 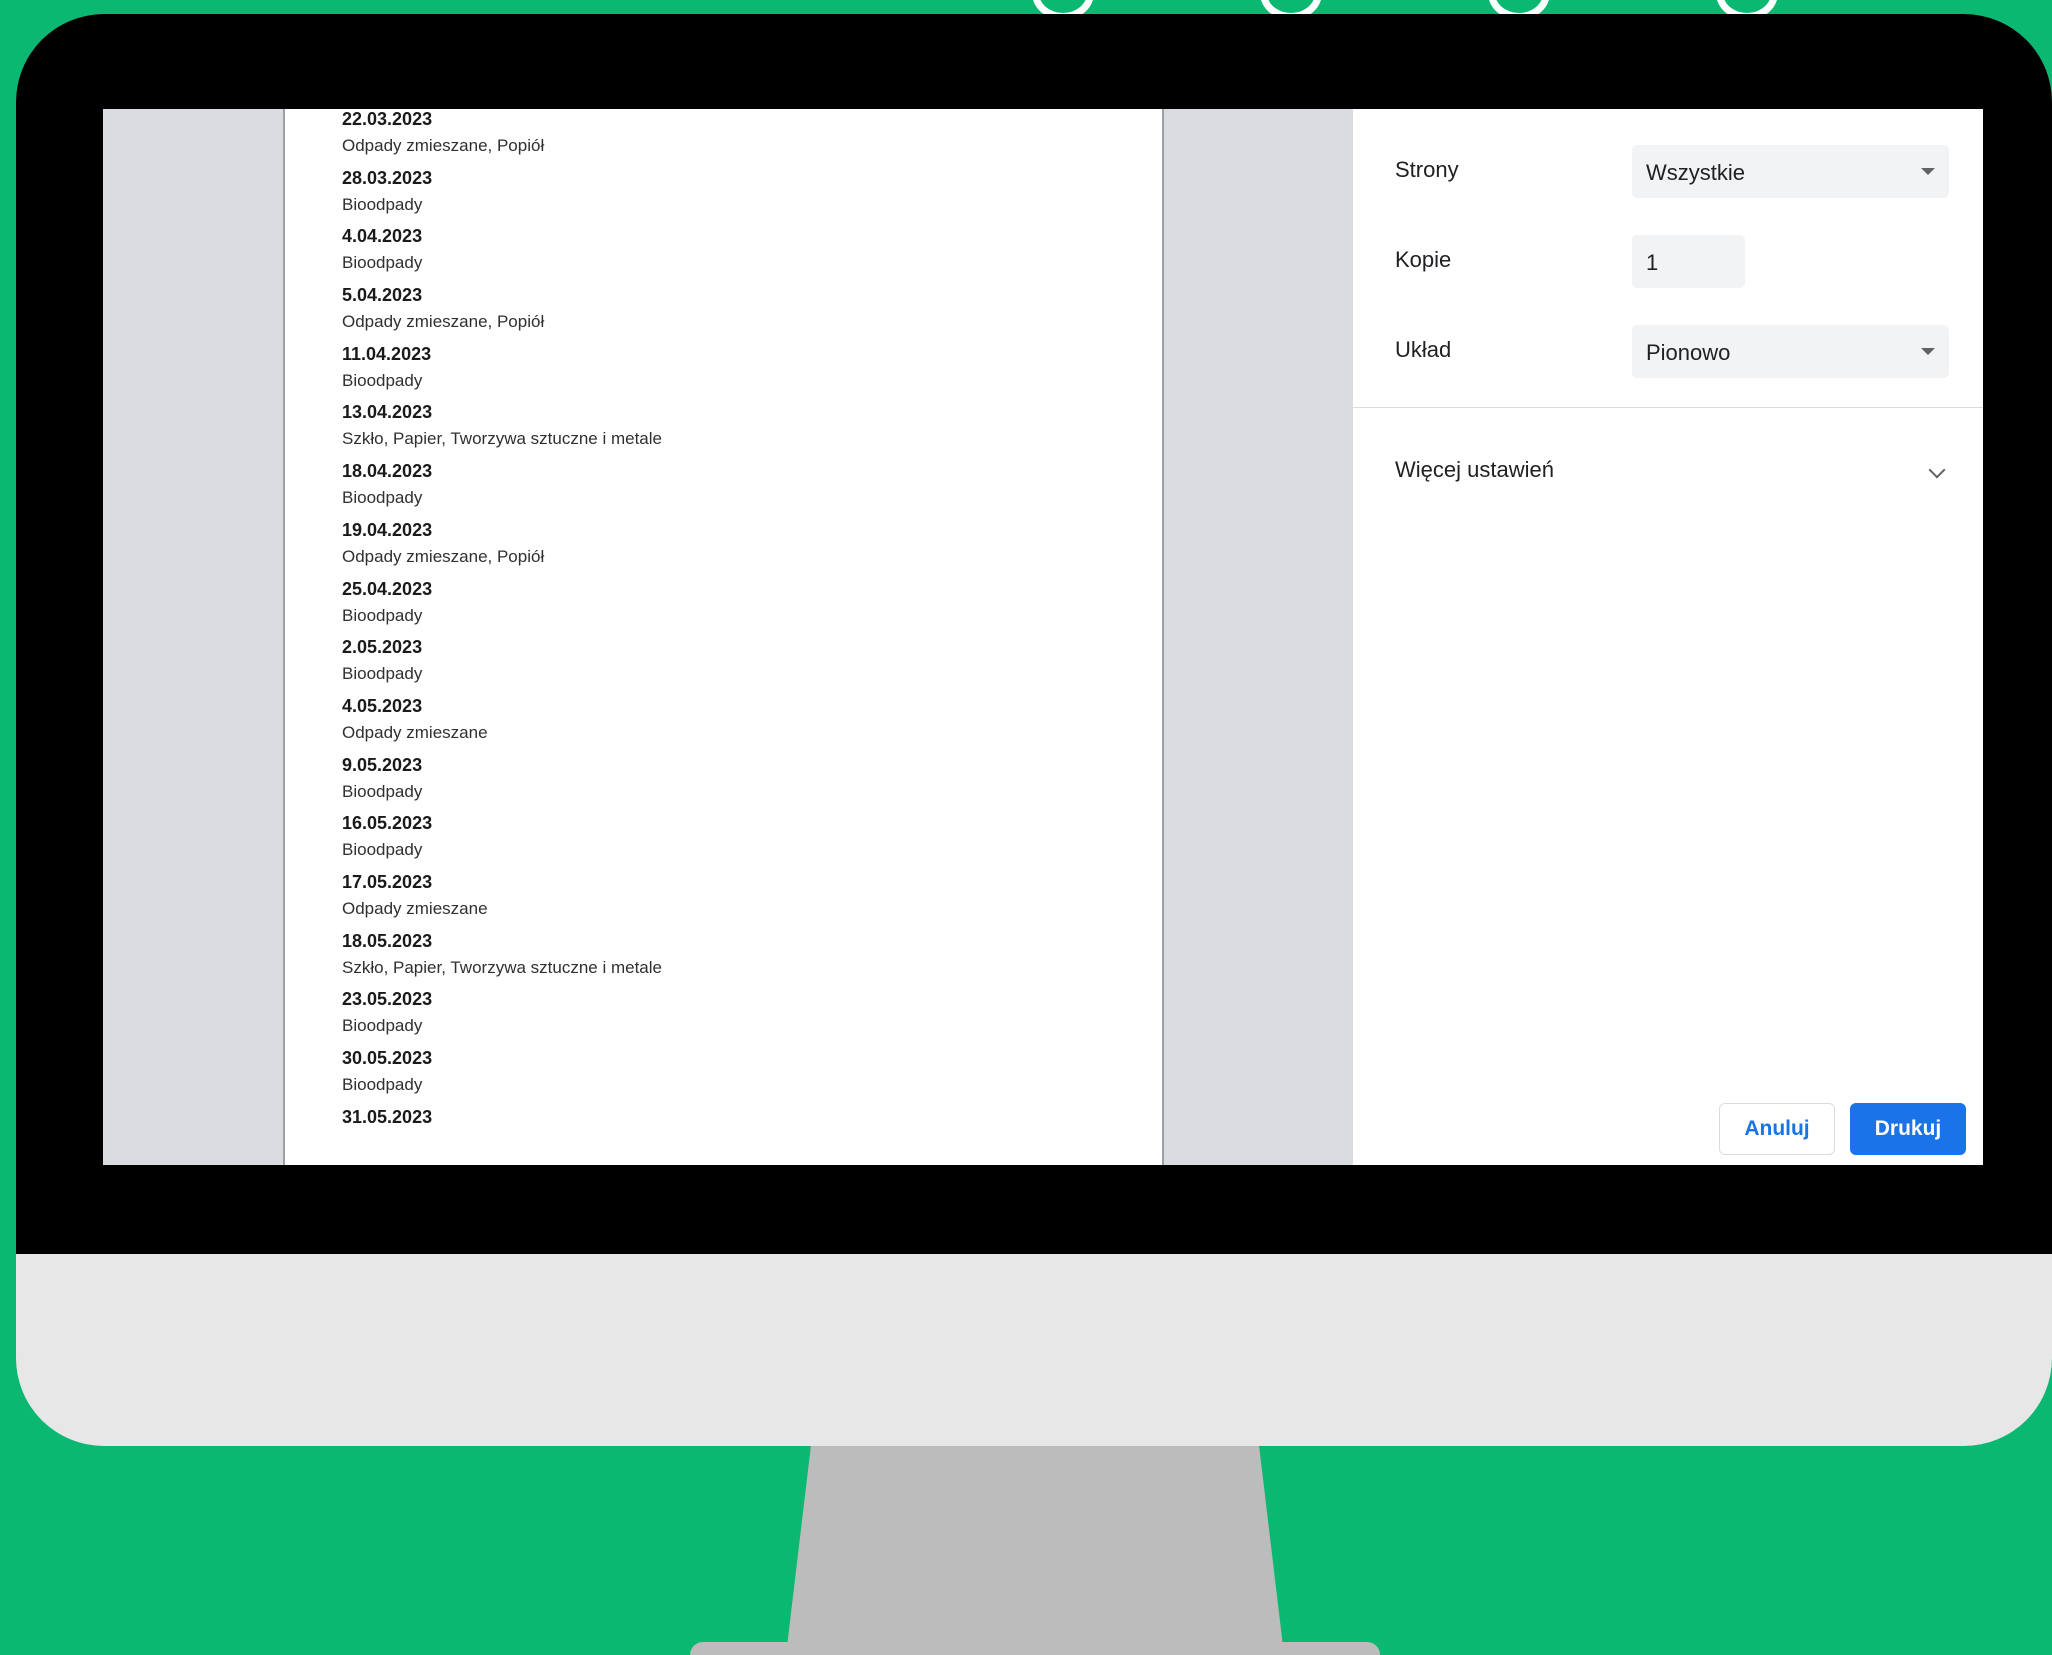 I want to click on entry-date: 18.05.2023, so click(x=387, y=940).